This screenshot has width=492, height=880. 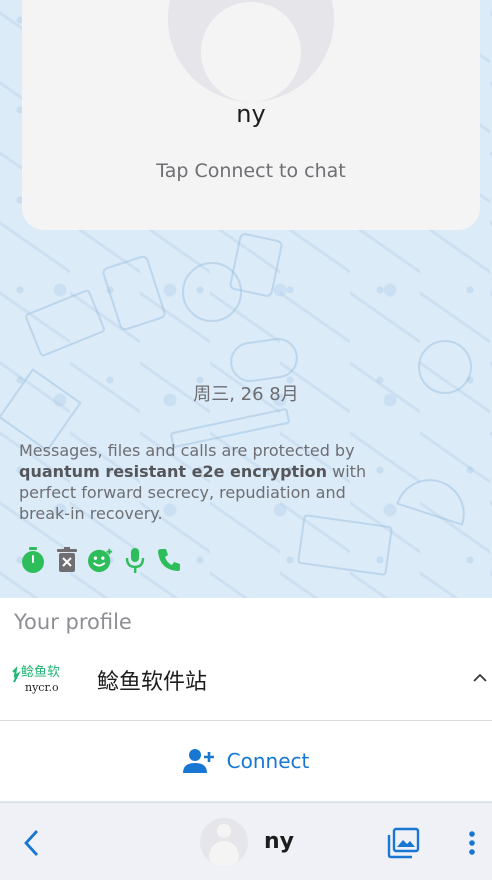 I want to click on date-separator: 周三, 26 8月, so click(x=246, y=394).